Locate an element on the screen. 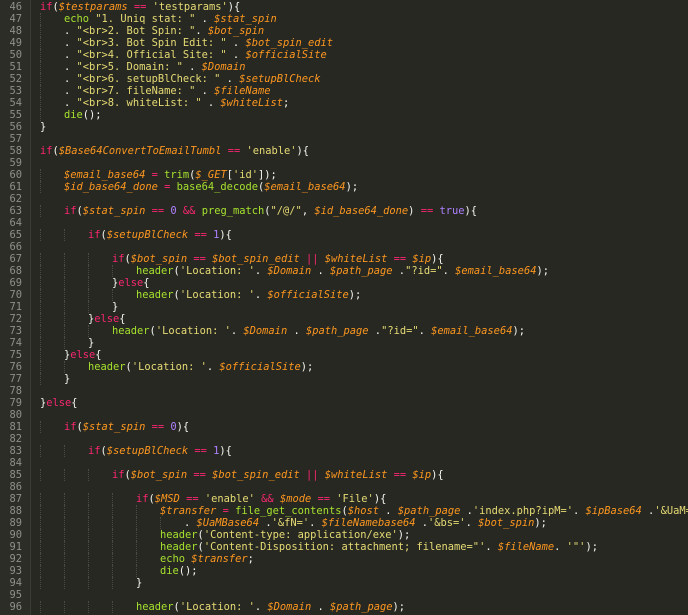  code-line: 53. "<br>7. fileName: " . $fileName is located at coordinates (344, 91).